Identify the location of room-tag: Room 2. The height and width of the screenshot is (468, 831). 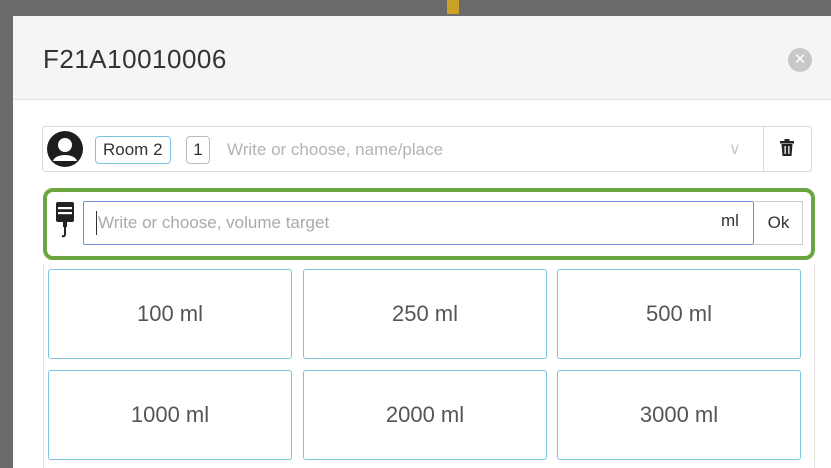
(133, 150).